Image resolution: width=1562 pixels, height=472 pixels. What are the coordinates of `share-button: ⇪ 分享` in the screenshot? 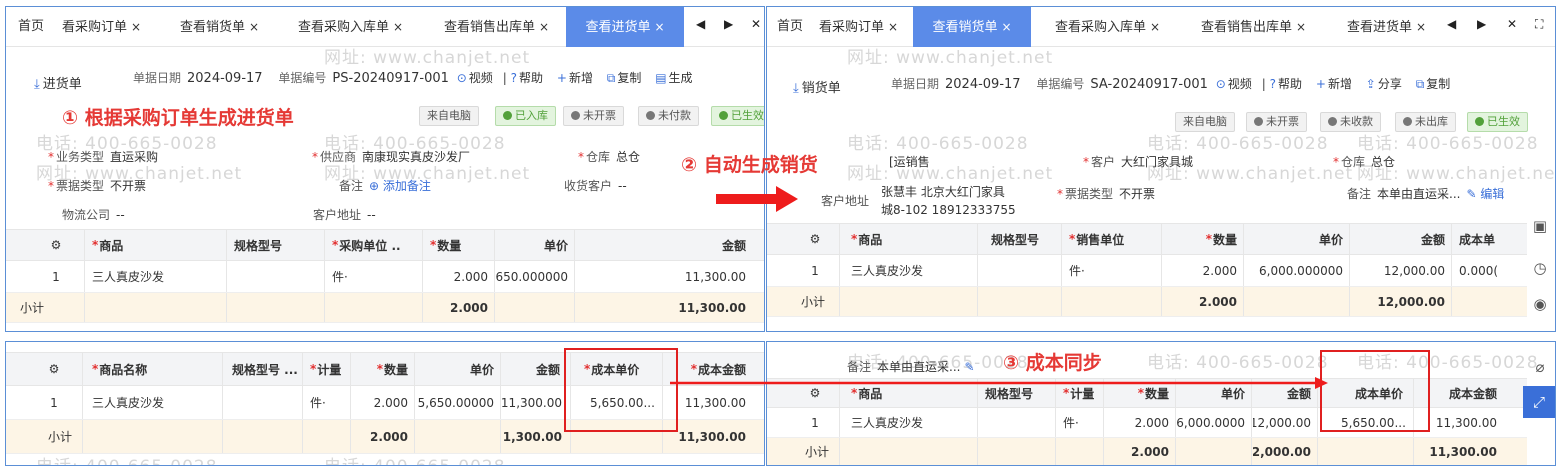 It's located at (1384, 84).